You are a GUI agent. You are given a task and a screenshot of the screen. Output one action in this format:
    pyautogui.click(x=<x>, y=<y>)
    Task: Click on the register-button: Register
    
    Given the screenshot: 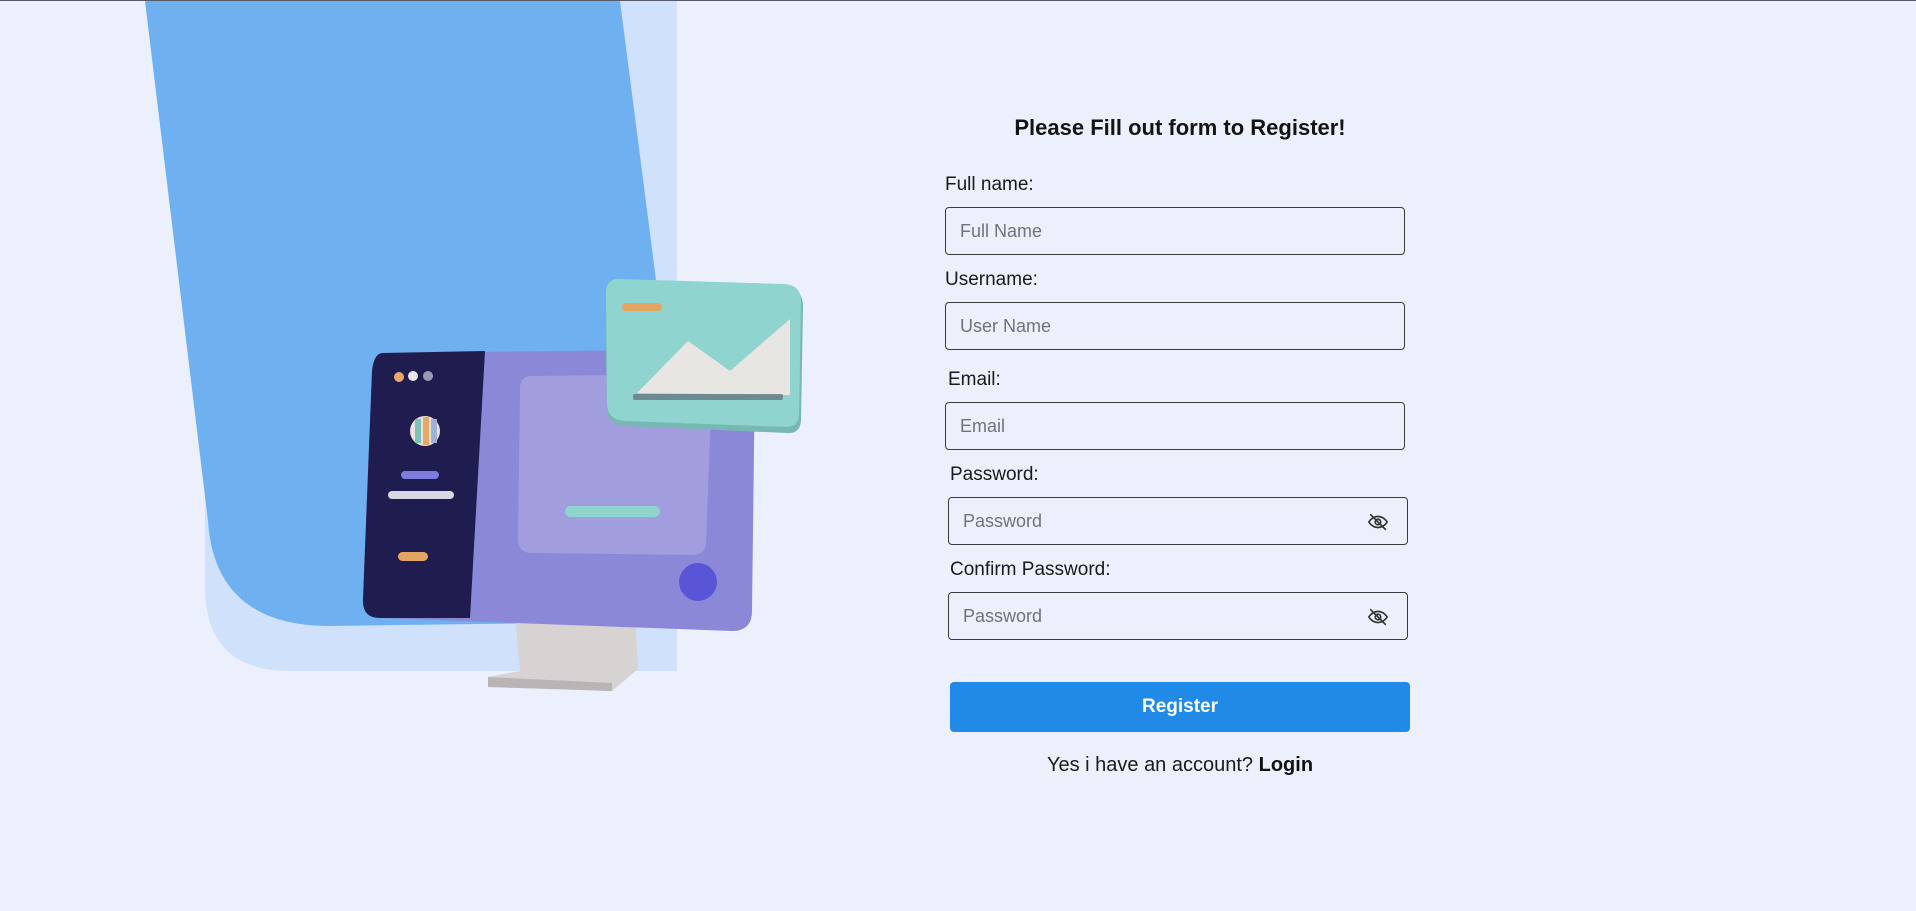 What is the action you would take?
    pyautogui.click(x=1180, y=707)
    